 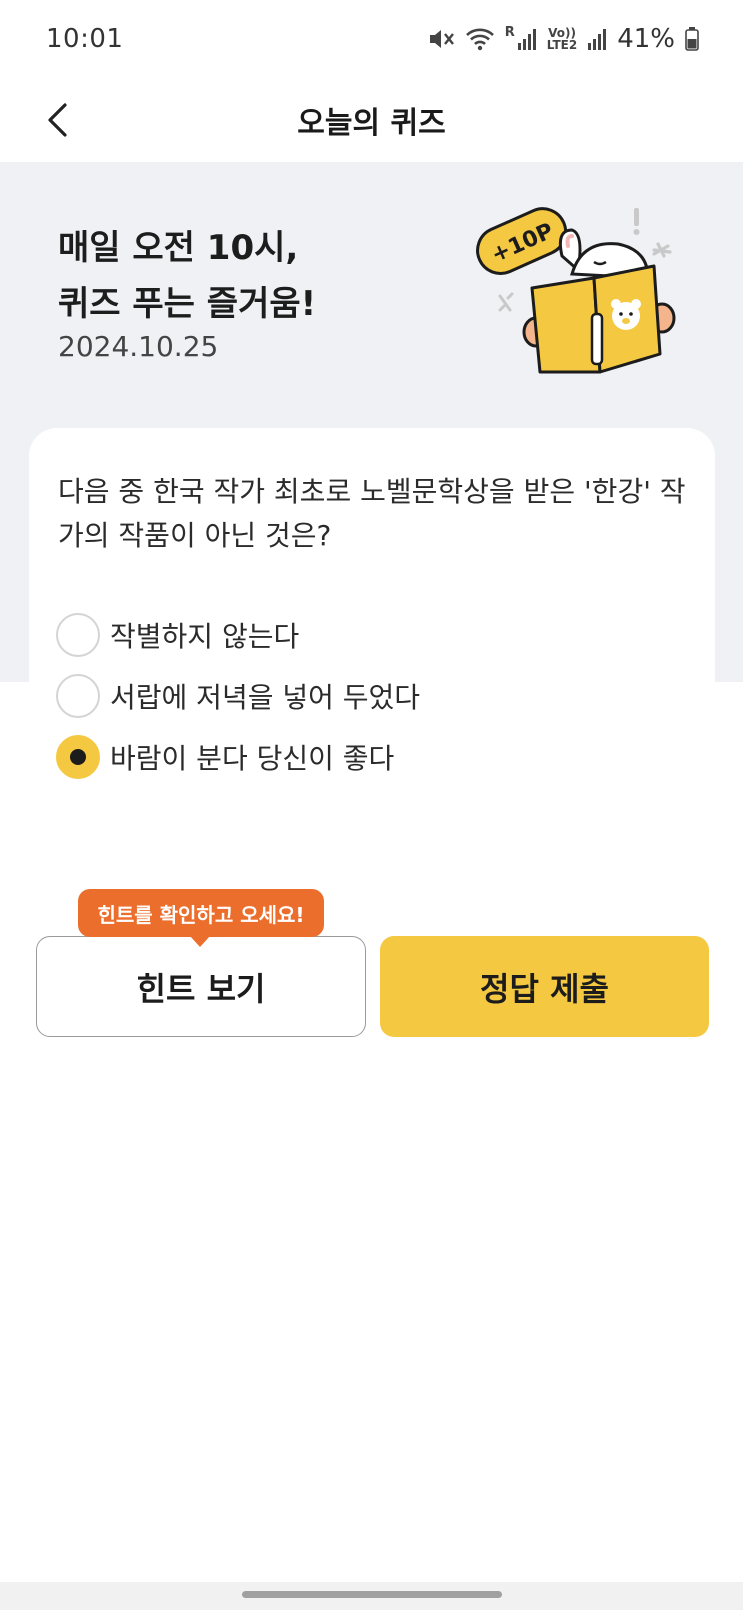 I want to click on radio-dot, so click(x=78, y=757).